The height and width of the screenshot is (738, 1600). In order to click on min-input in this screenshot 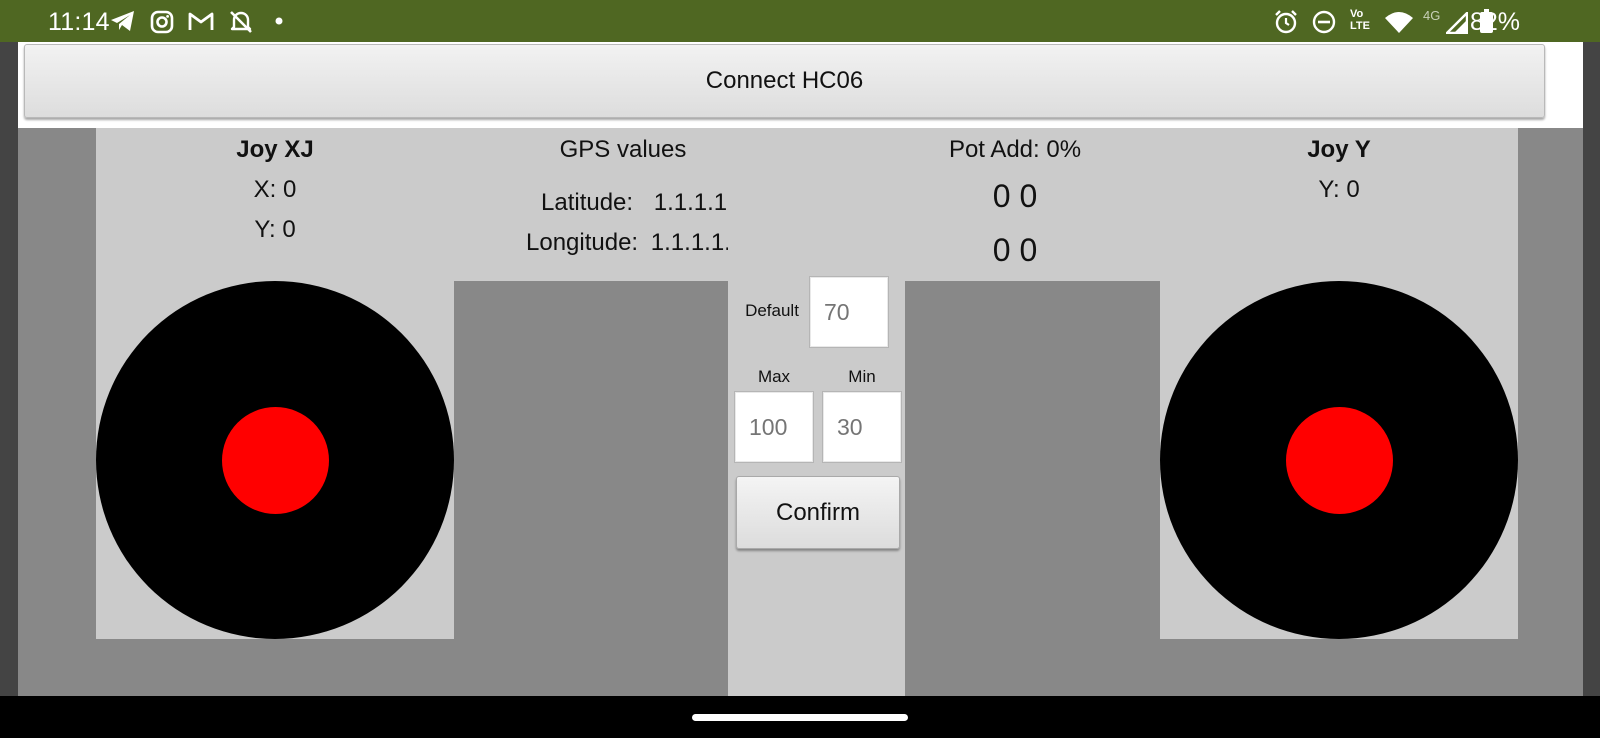, I will do `click(862, 427)`.